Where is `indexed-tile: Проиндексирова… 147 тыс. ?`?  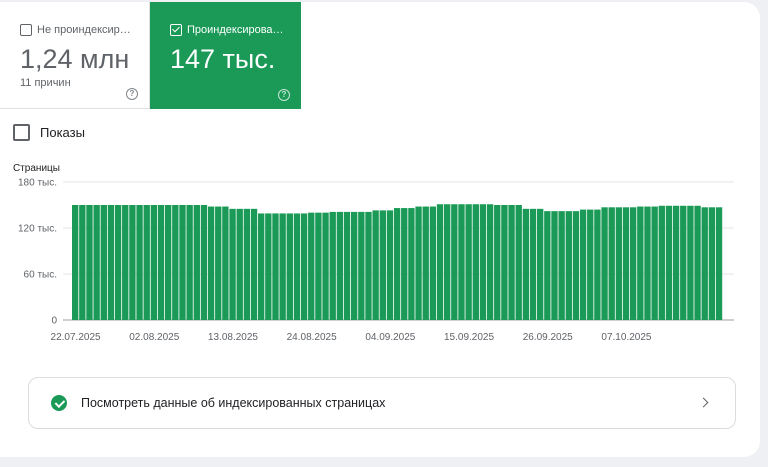
indexed-tile: Проиндексирова… 147 тыс. ? is located at coordinates (225, 55).